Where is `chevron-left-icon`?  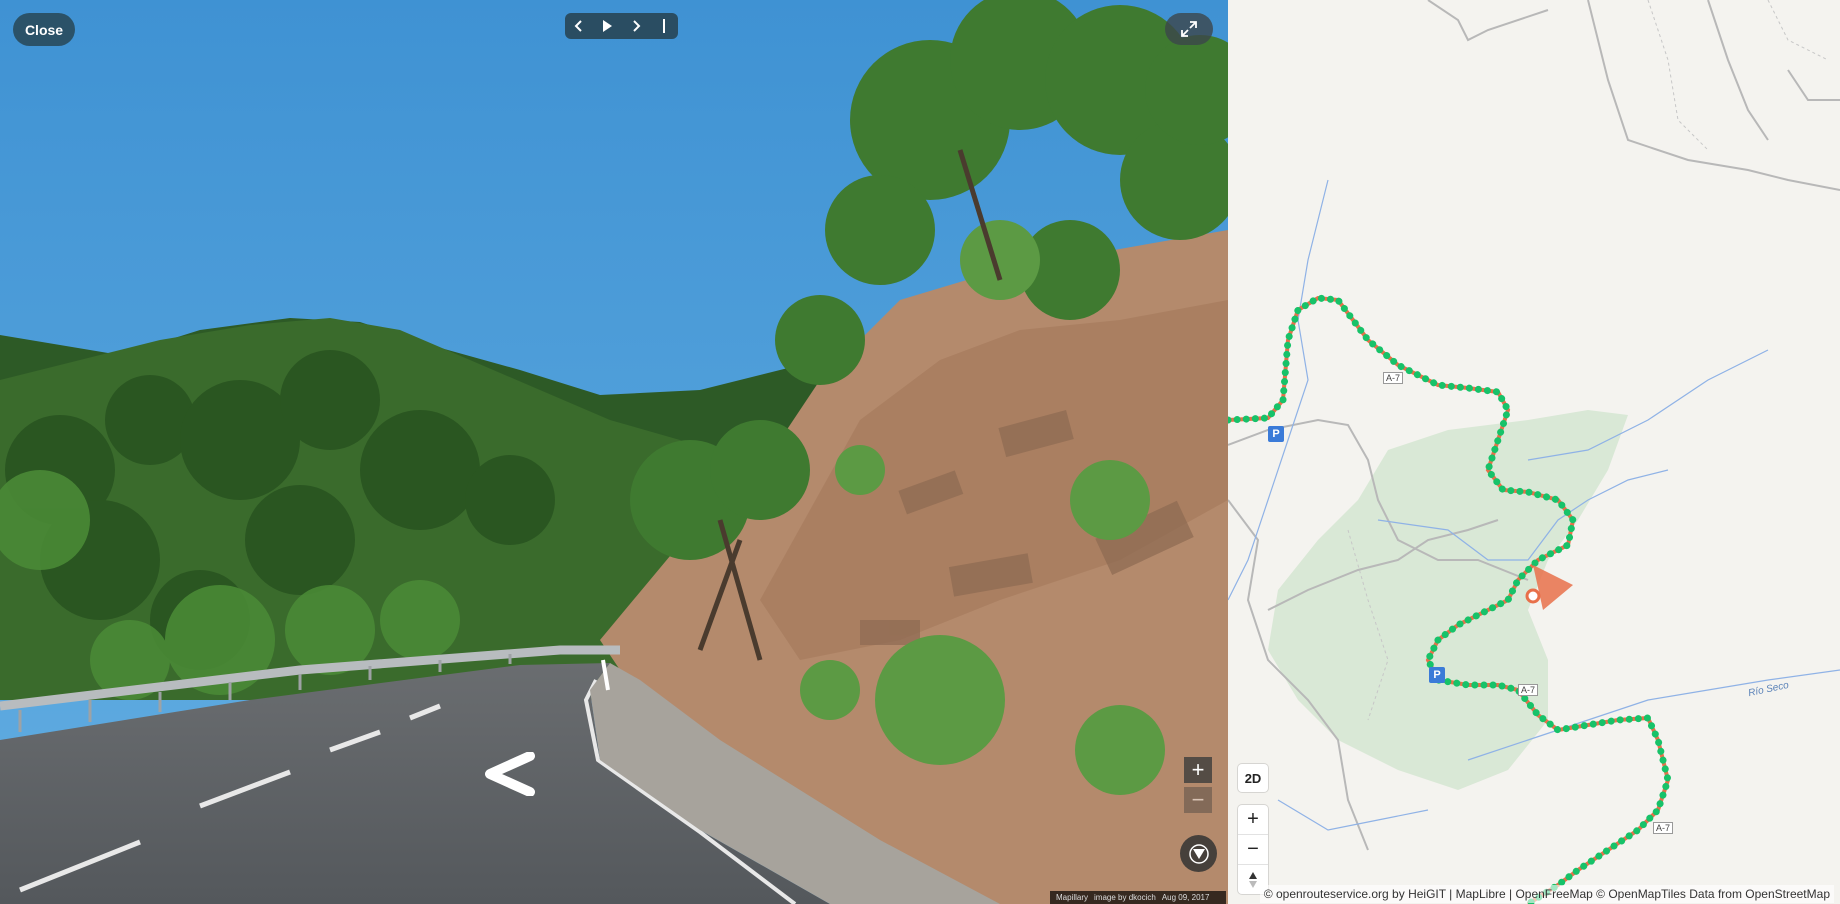 chevron-left-icon is located at coordinates (578, 26).